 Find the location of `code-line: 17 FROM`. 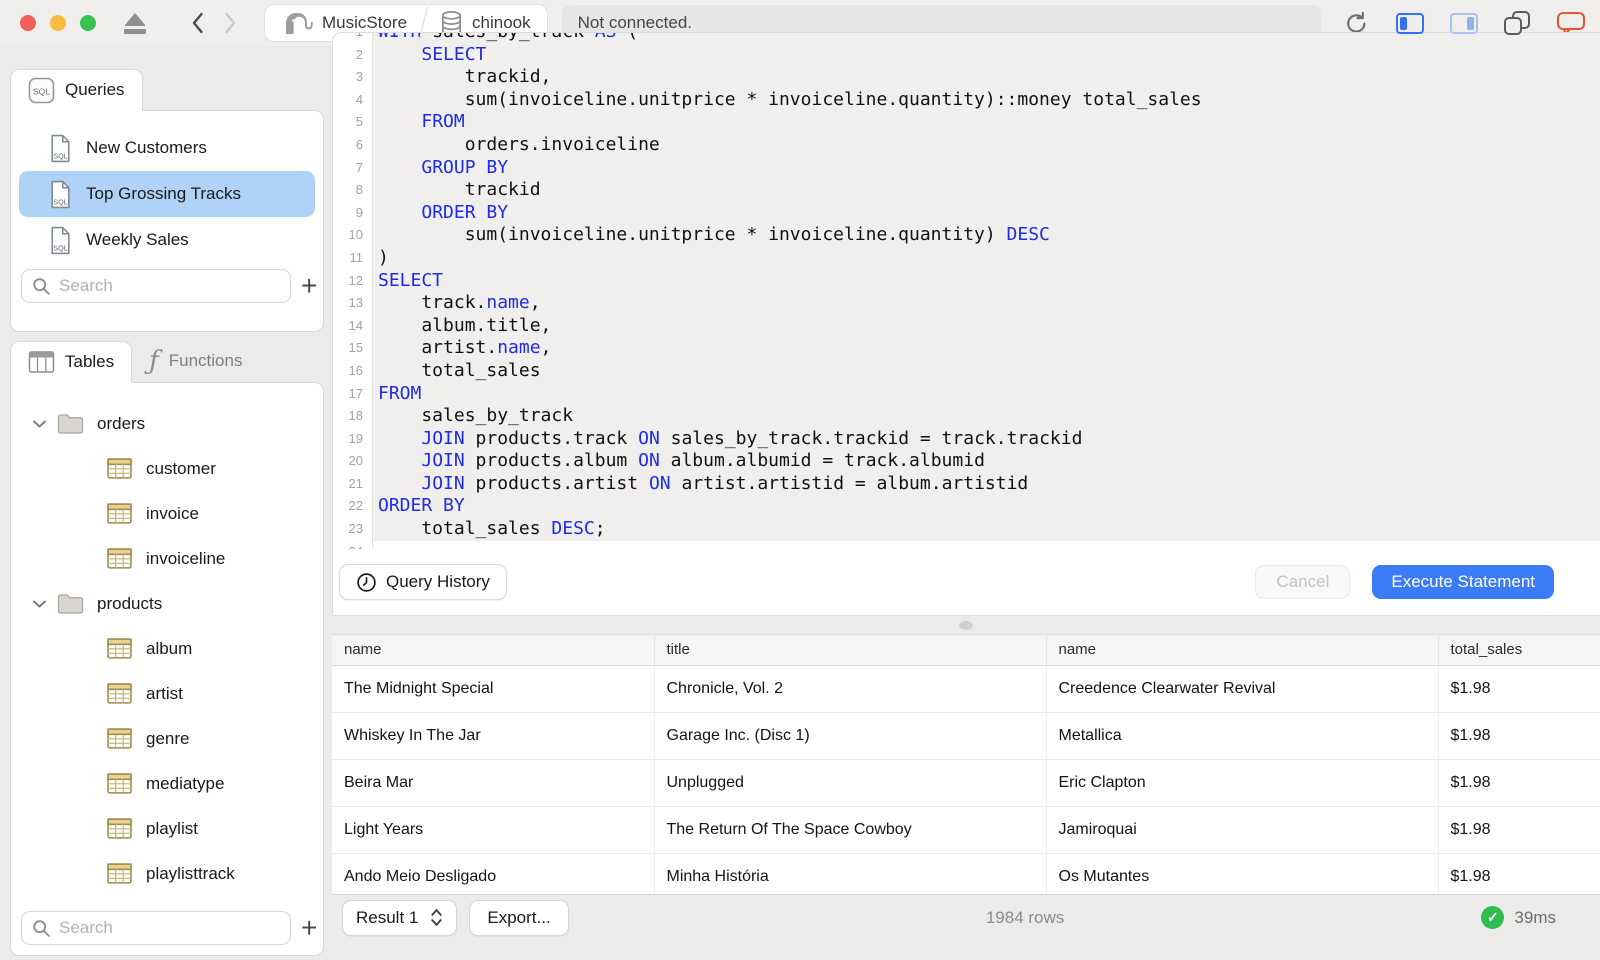

code-line: 17 FROM is located at coordinates (966, 394).